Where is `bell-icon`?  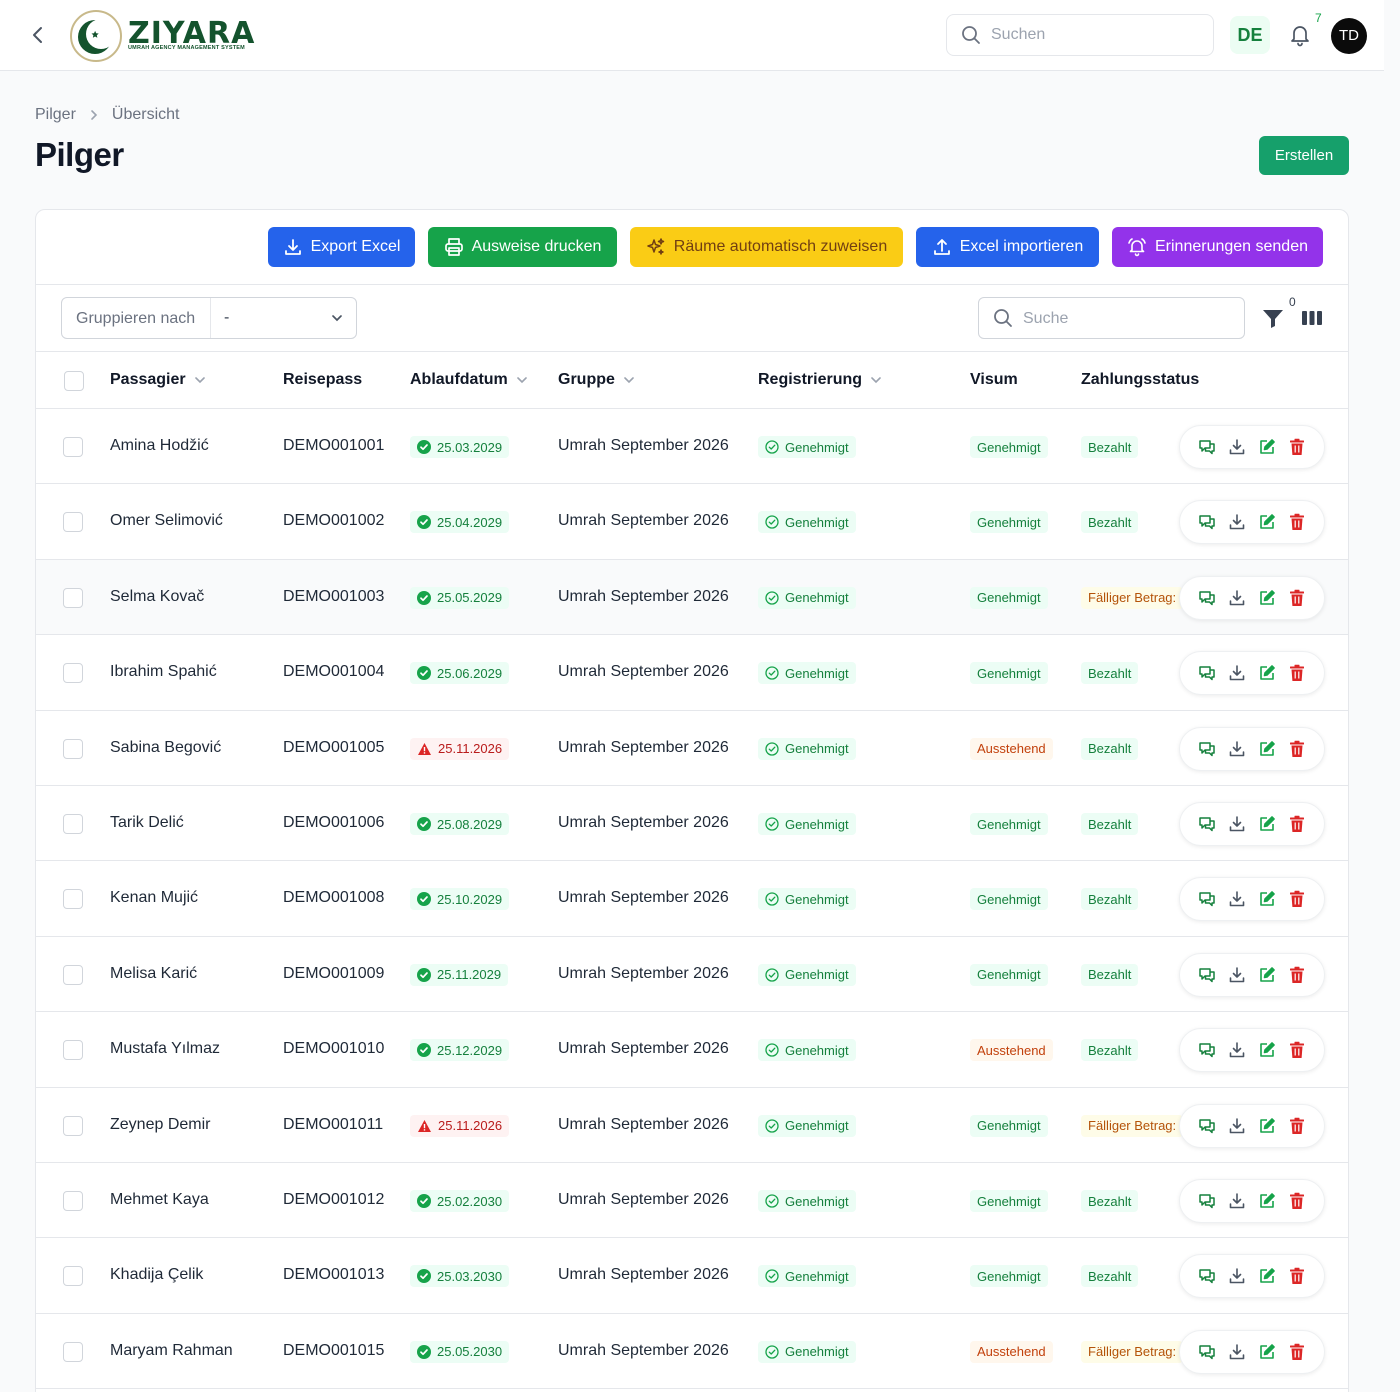 bell-icon is located at coordinates (1300, 35).